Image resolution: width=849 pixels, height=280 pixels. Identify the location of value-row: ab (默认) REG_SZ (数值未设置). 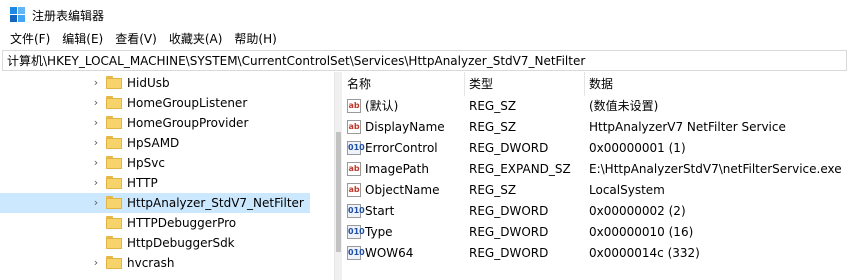
(596, 106).